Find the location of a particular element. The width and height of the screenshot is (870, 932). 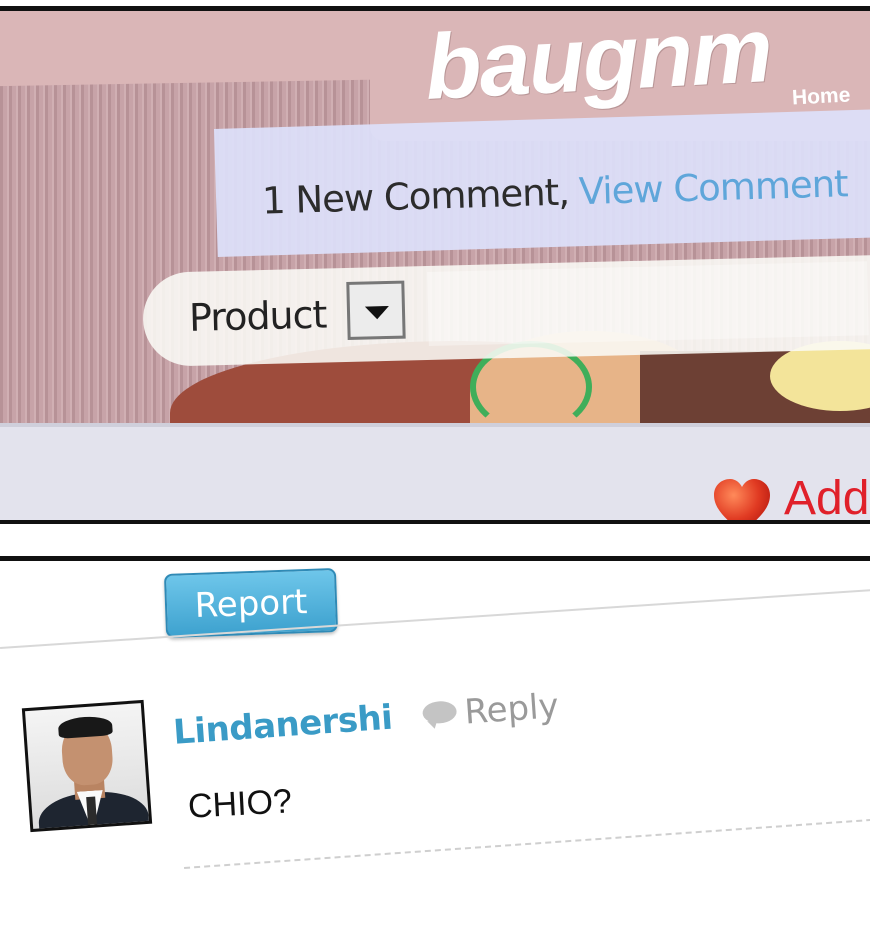

search-filter-bar: Product is located at coordinates (506, 310).